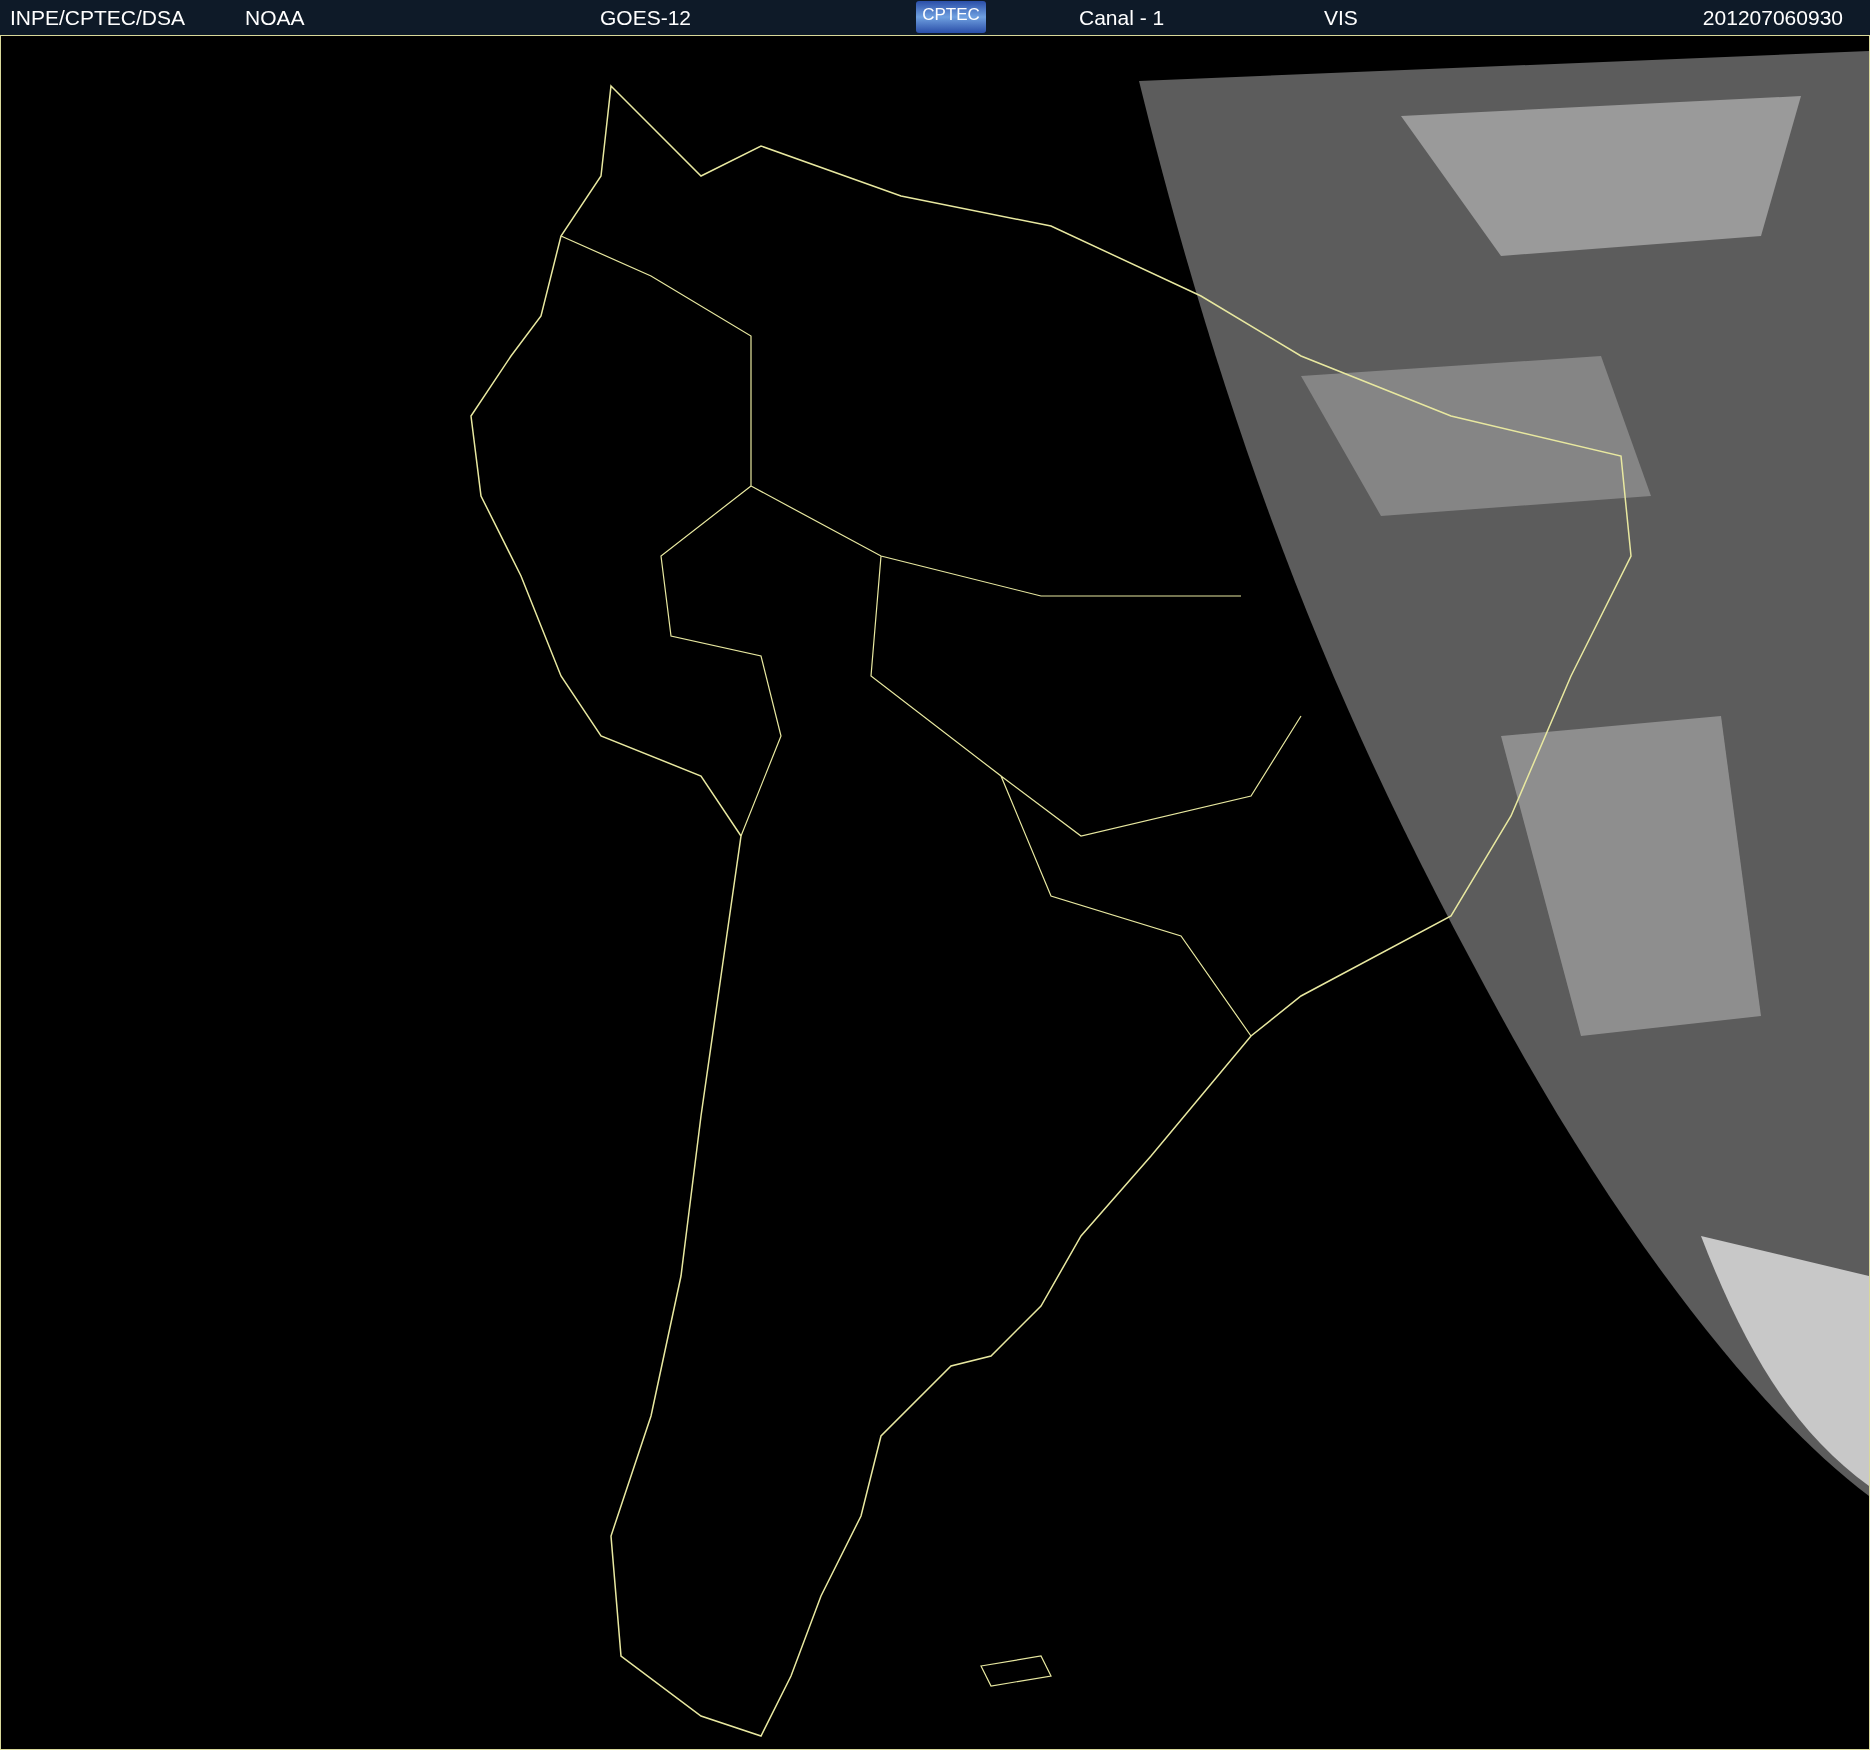 The height and width of the screenshot is (1750, 1870). Describe the element at coordinates (1341, 17) in the screenshot. I see `band-label: VIS` at that location.